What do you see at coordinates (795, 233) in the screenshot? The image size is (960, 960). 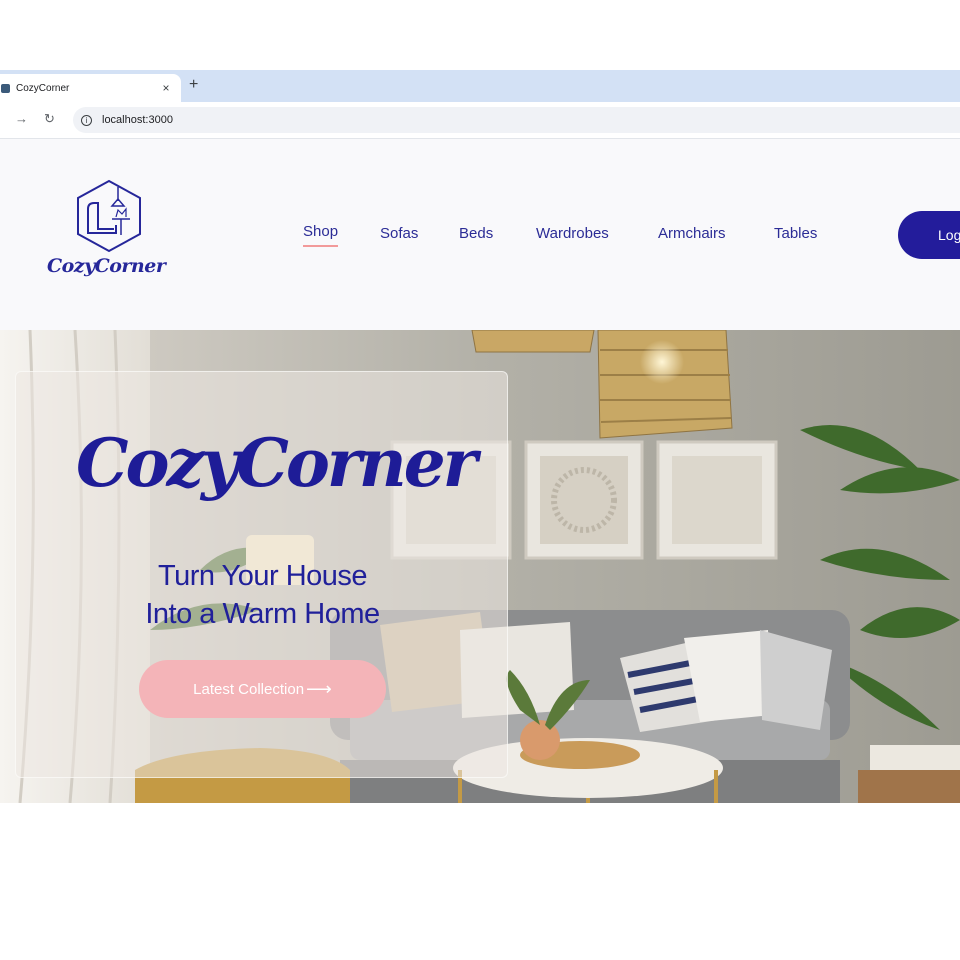 I see `nav-item-tables: Tables` at bounding box center [795, 233].